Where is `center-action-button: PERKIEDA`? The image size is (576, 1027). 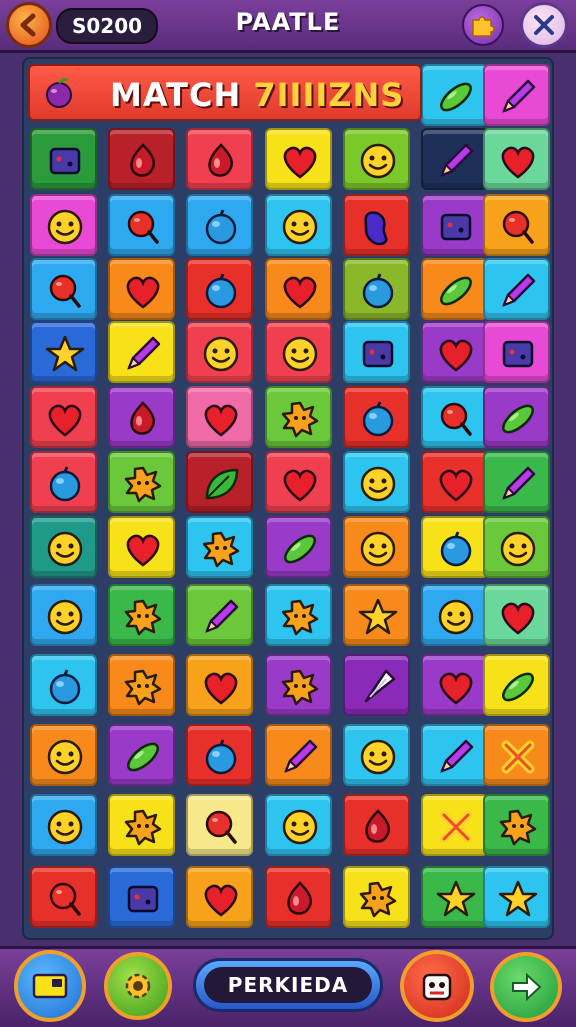
center-action-button: PERKIEDA is located at coordinates (288, 985).